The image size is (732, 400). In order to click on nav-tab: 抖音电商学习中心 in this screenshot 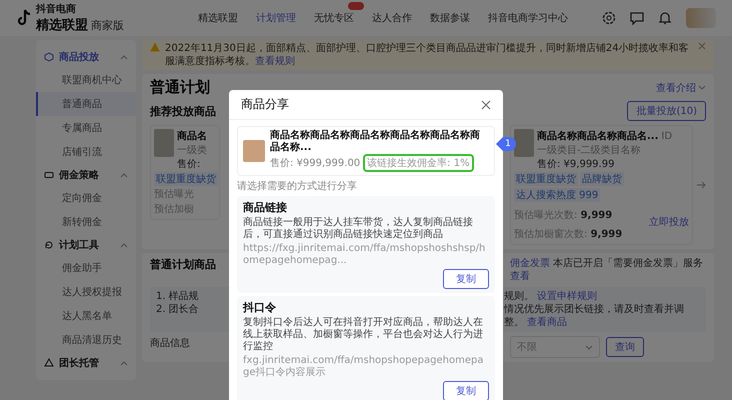, I will do `click(528, 18)`.